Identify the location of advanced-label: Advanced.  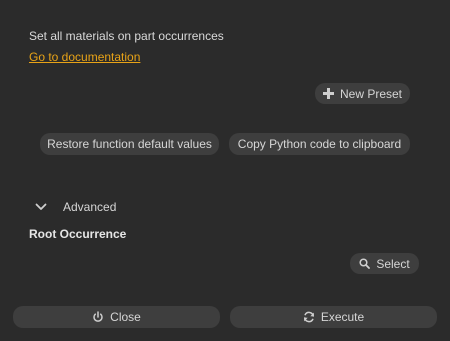
(90, 207).